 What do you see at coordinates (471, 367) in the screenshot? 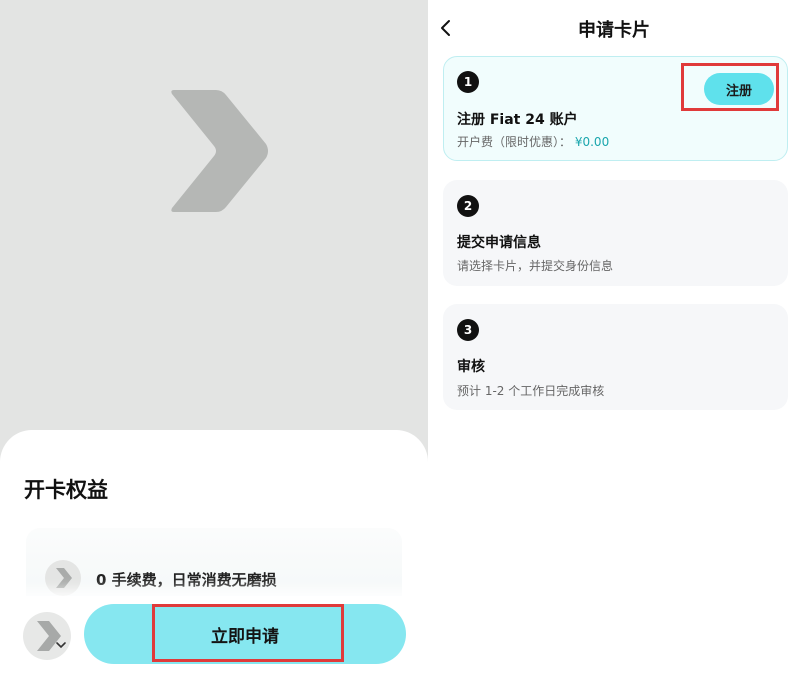
I see `step-title: 审核` at bounding box center [471, 367].